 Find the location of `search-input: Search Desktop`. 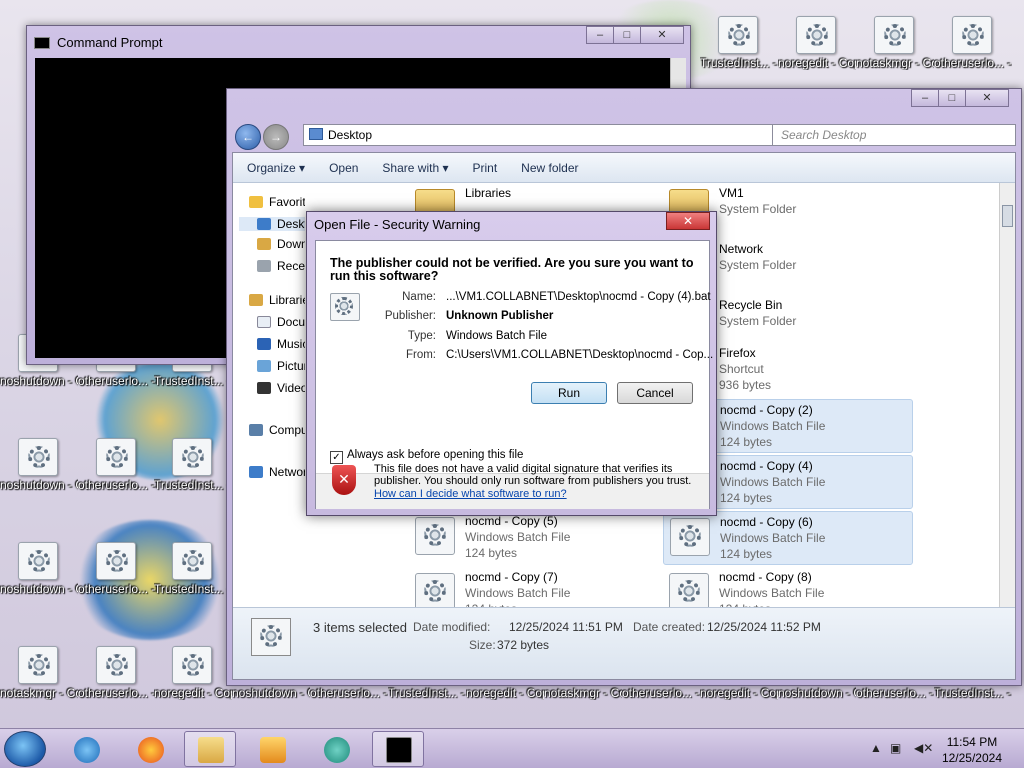

search-input: Search Desktop is located at coordinates (894, 135).